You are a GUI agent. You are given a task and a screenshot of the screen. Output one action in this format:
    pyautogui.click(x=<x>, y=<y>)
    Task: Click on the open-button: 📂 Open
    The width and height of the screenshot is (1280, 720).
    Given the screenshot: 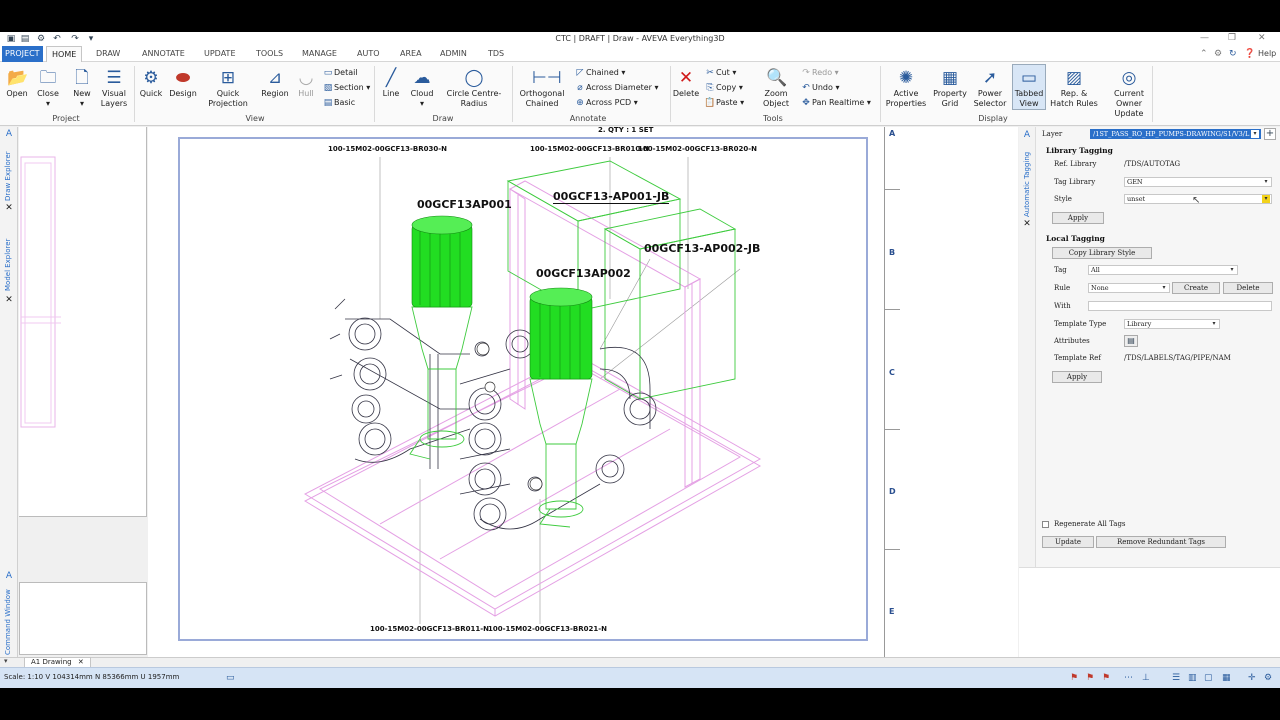 What is the action you would take?
    pyautogui.click(x=17, y=83)
    